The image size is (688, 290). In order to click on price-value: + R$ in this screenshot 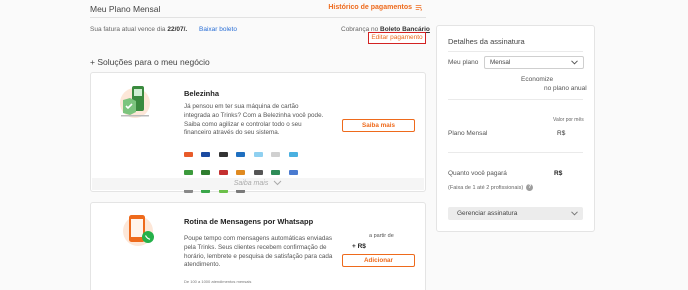, I will do `click(359, 246)`.